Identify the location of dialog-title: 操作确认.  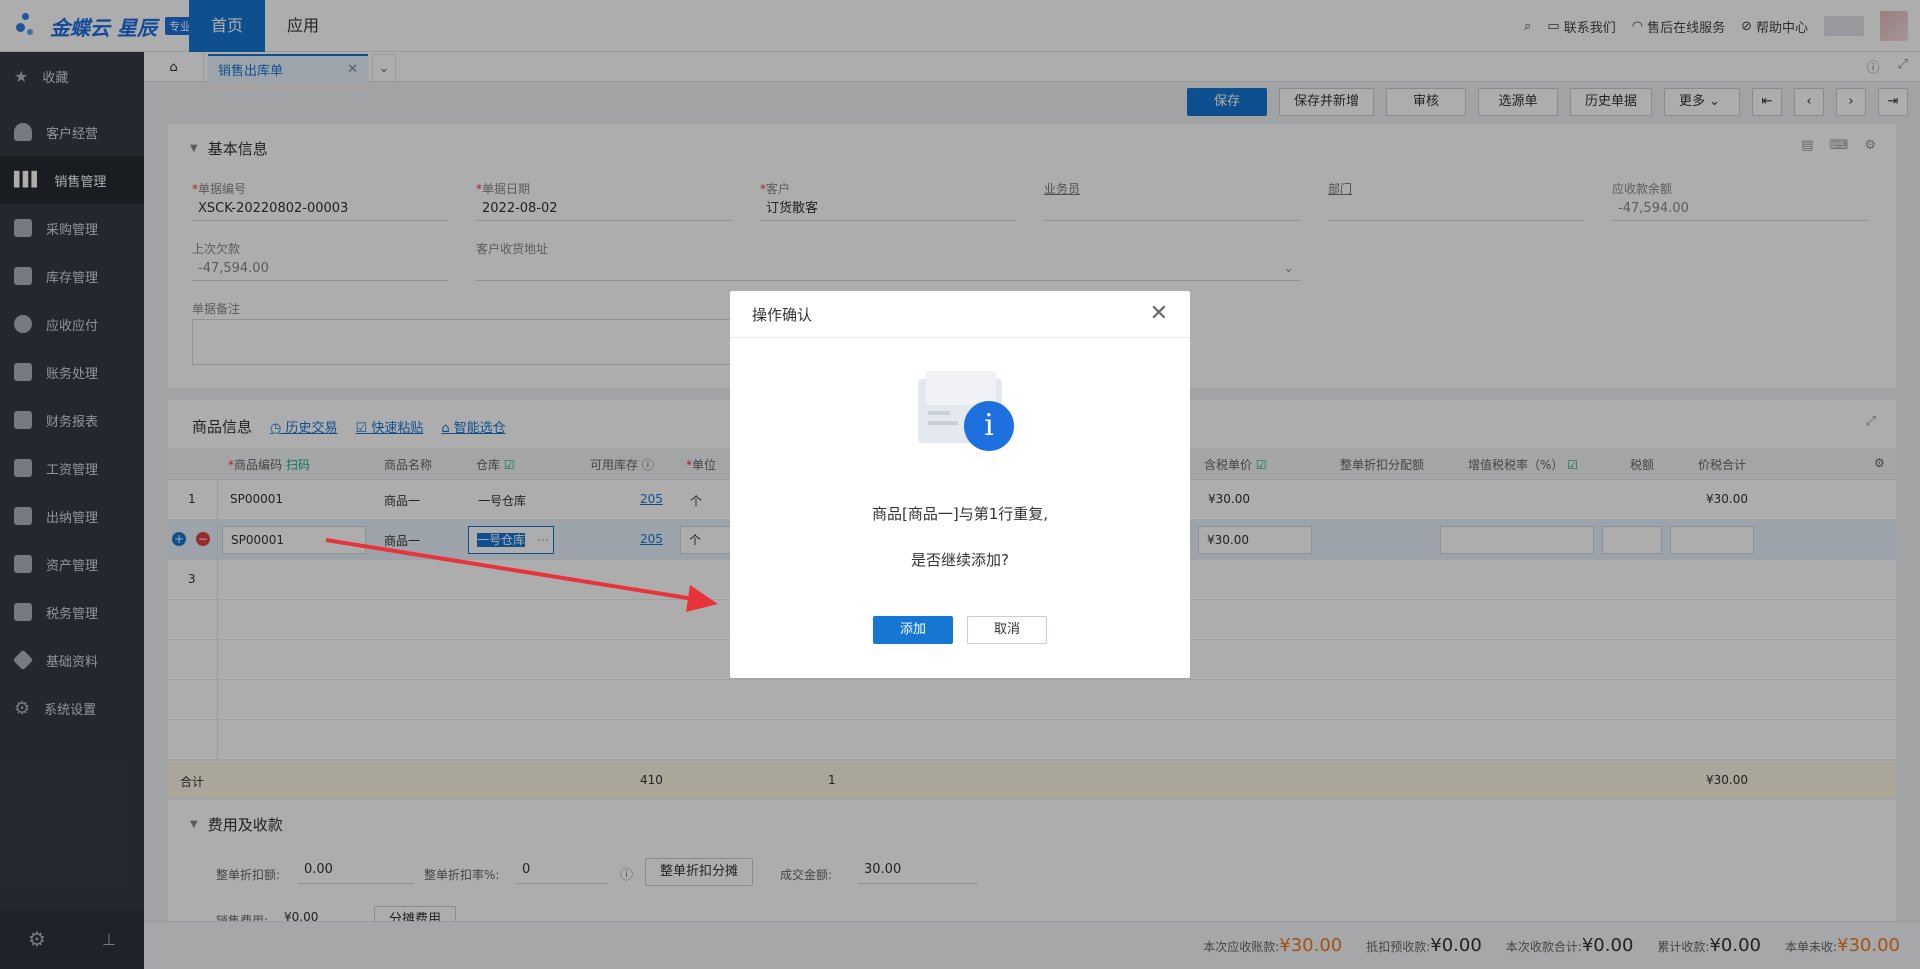
(782, 314).